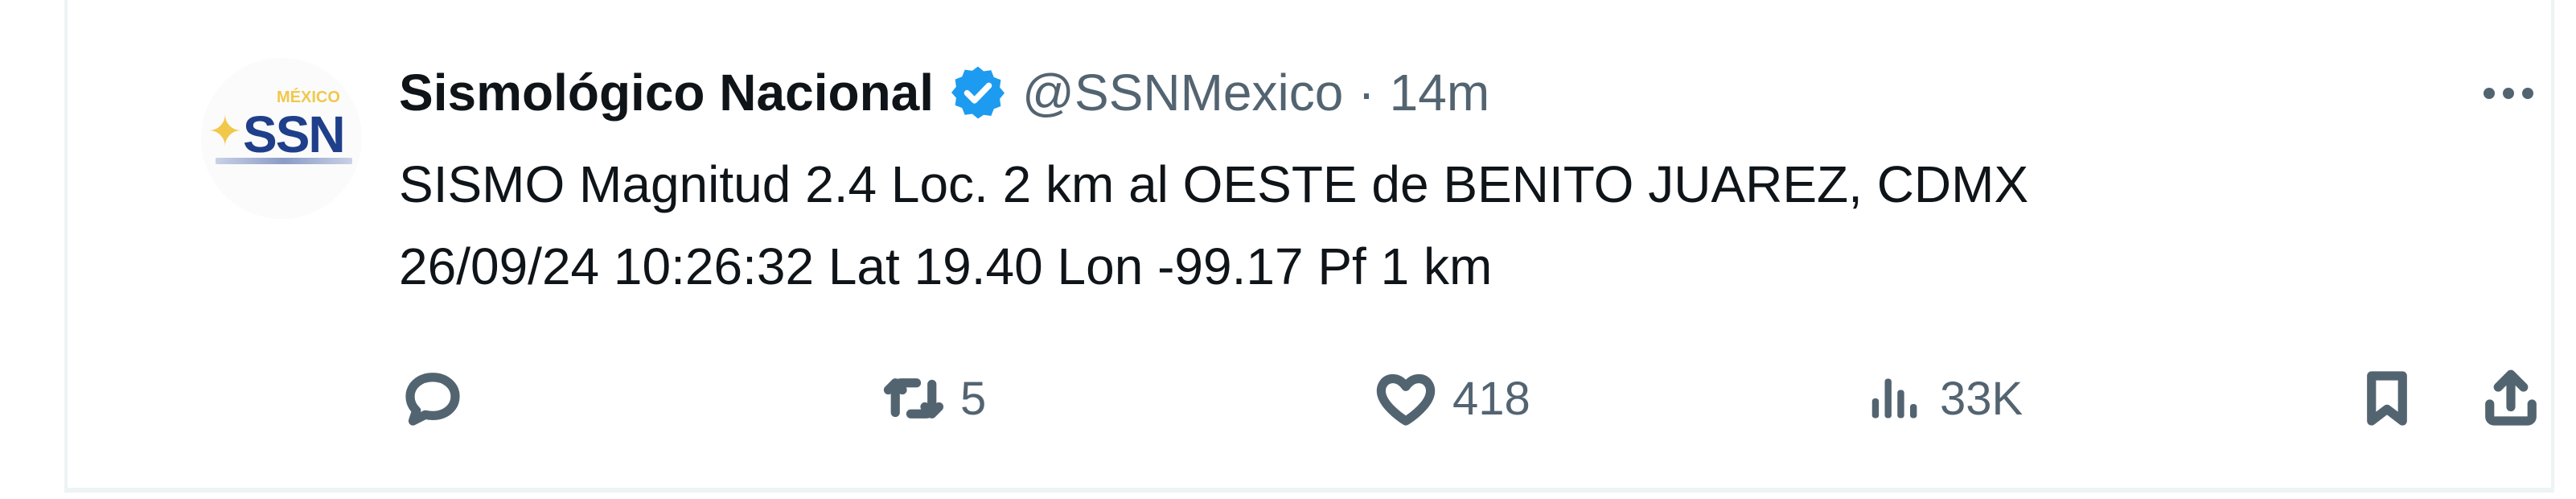  Describe the element at coordinates (944, 92) in the screenshot. I see `tweet-header: Sismológico Nacional @SSNMexico · 14m` at that location.